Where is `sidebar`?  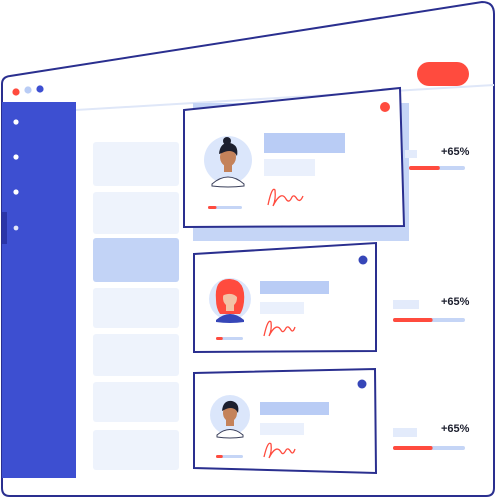
sidebar is located at coordinates (39, 290).